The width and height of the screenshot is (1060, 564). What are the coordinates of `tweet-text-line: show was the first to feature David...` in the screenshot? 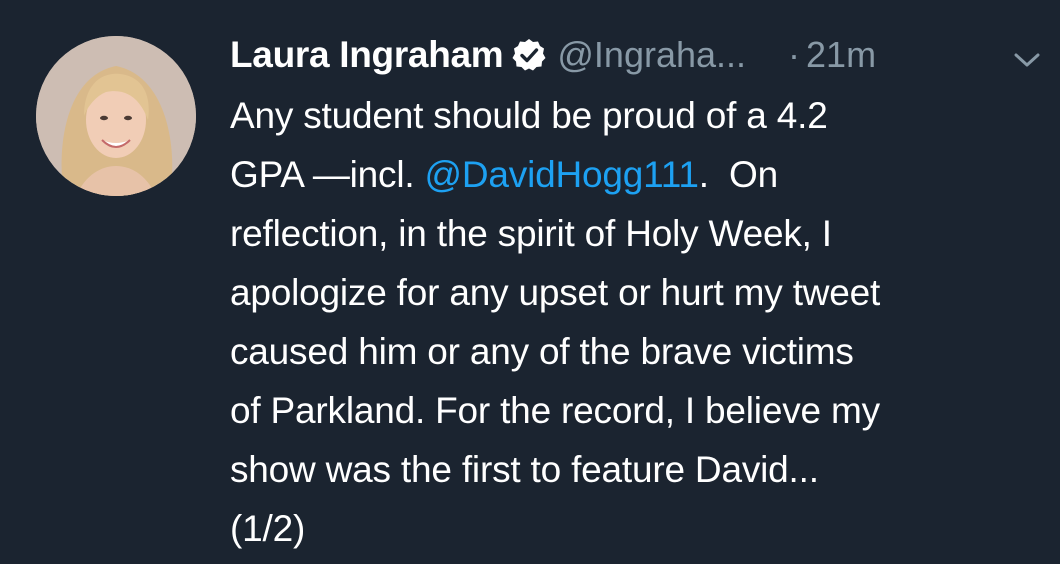 It's located at (524, 469).